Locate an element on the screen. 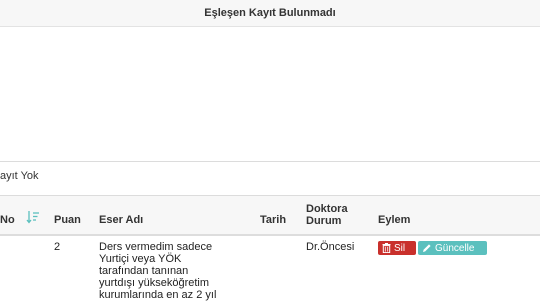  eser-adi-line: yurtdışı yükseköğretim is located at coordinates (154, 283).